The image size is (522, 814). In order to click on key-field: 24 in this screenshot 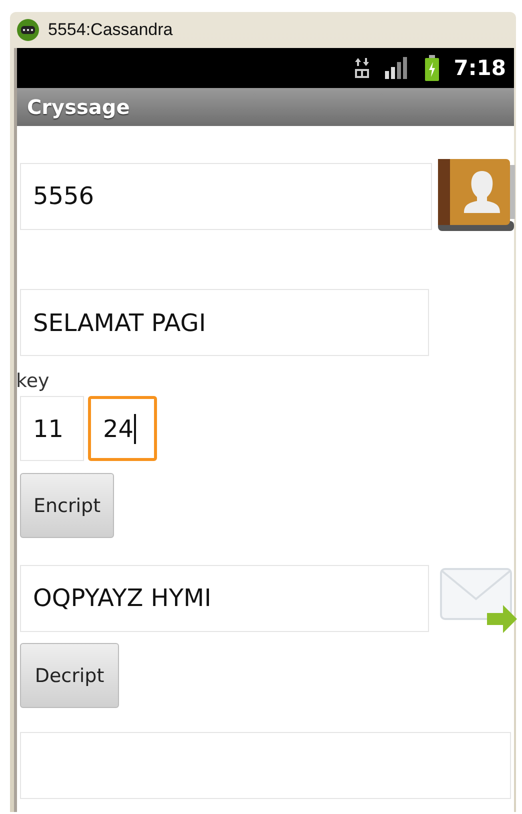, I will do `click(122, 428)`.